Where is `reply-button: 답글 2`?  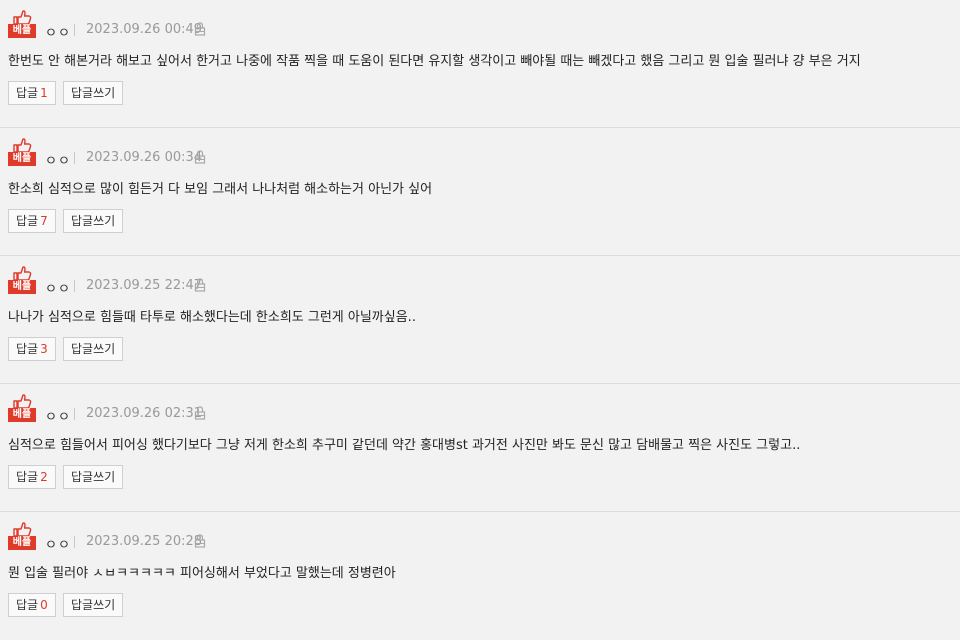
reply-button: 답글 2 is located at coordinates (32, 477).